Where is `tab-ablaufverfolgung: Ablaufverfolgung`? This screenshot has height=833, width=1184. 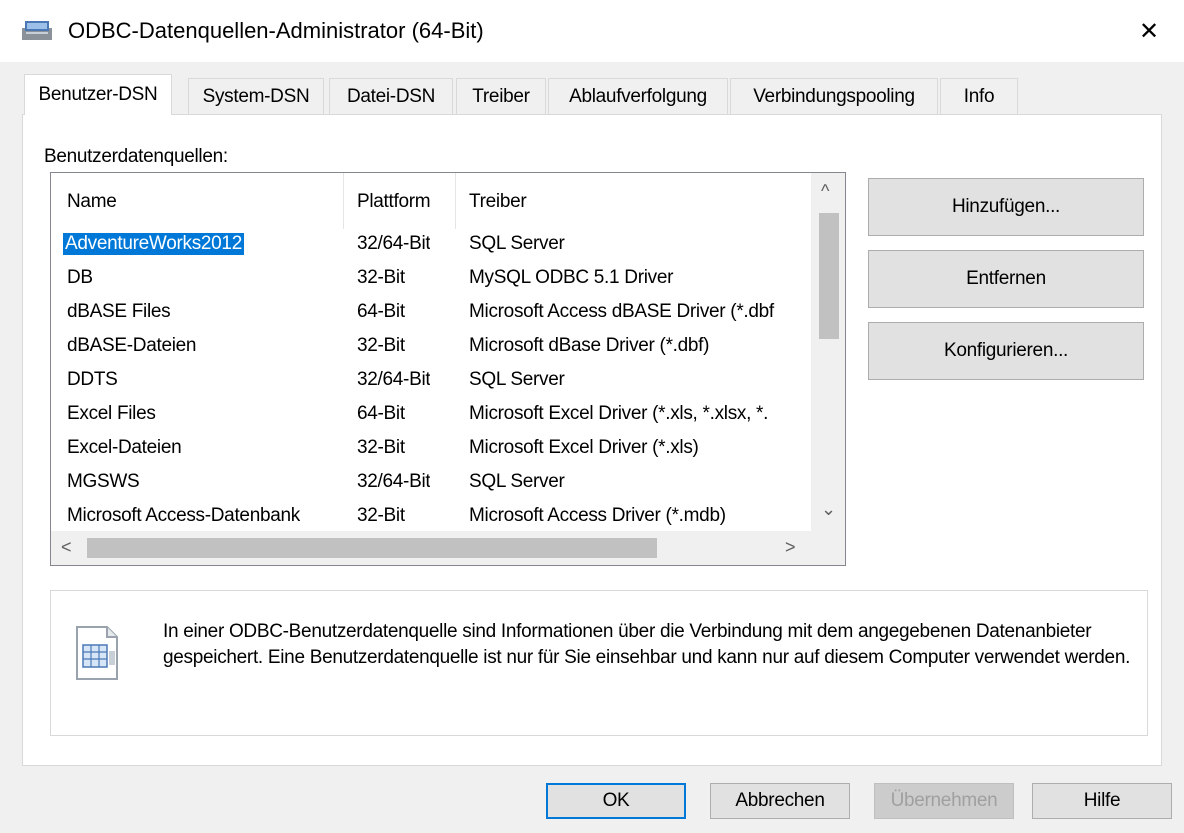 tab-ablaufverfolgung: Ablaufverfolgung is located at coordinates (638, 96).